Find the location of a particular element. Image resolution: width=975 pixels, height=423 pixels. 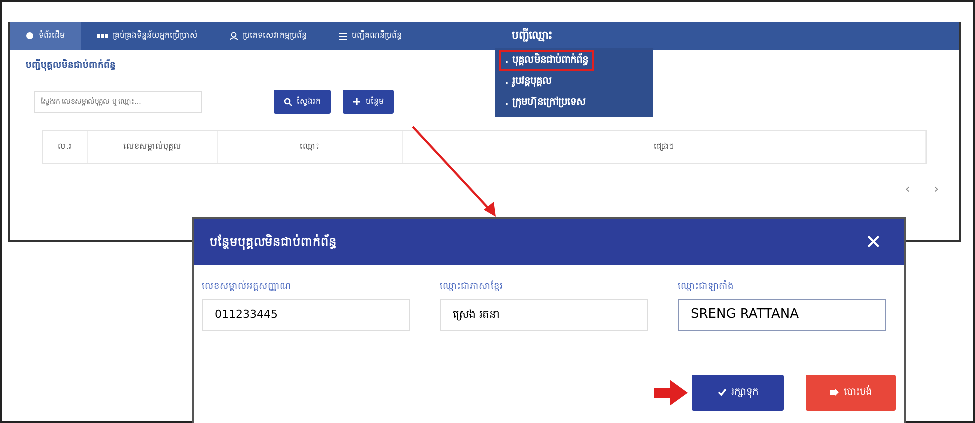

check-icon is located at coordinates (722, 392).